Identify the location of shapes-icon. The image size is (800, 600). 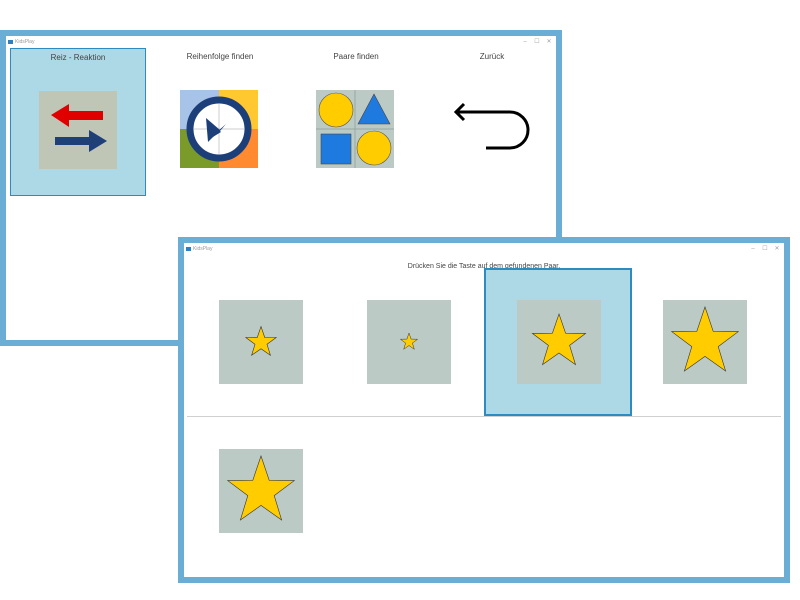
(355, 129).